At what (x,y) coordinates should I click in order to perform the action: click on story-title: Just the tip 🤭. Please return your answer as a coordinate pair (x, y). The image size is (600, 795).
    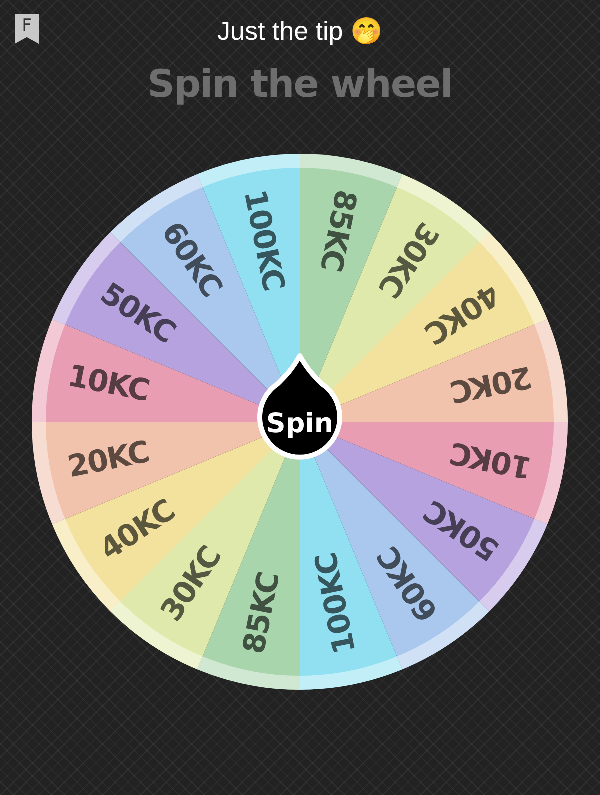
    Looking at the image, I should click on (300, 31).